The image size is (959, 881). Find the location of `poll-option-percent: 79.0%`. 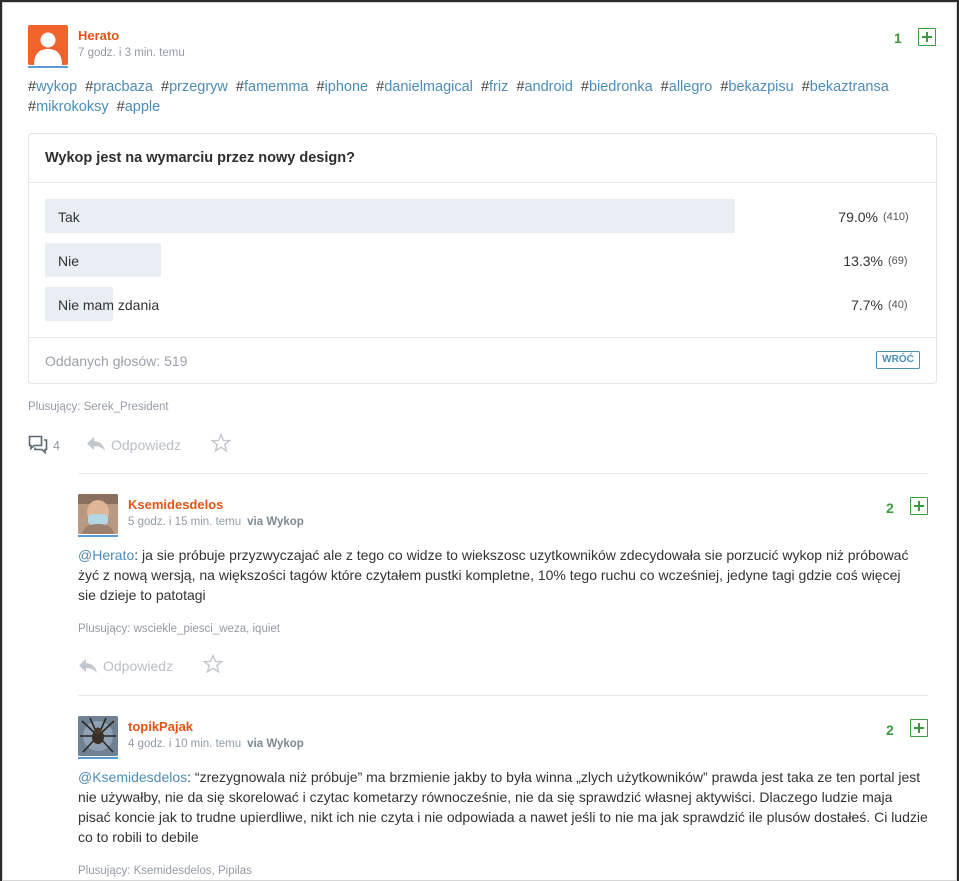

poll-option-percent: 79.0% is located at coordinates (858, 217).